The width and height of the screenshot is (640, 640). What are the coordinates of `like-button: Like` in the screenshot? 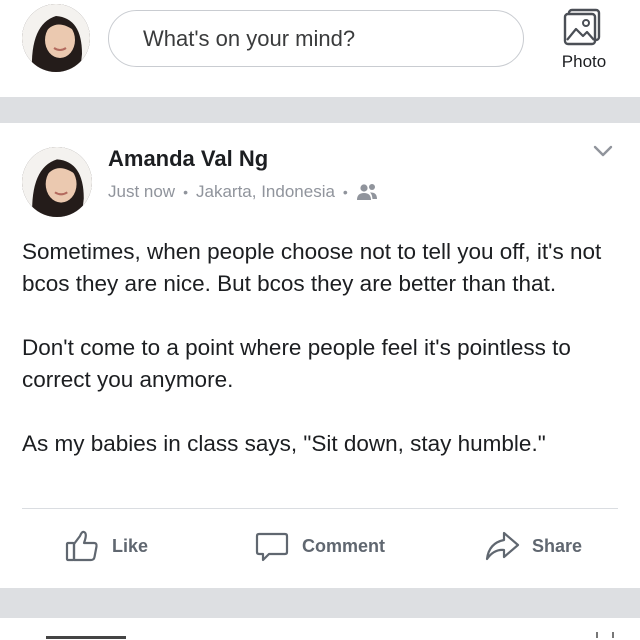 It's located at (106, 546).